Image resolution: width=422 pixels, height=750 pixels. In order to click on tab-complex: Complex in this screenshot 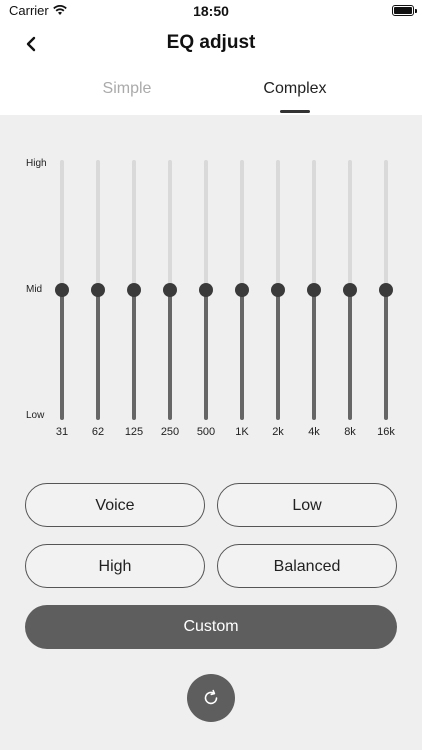, I will do `click(295, 89)`.